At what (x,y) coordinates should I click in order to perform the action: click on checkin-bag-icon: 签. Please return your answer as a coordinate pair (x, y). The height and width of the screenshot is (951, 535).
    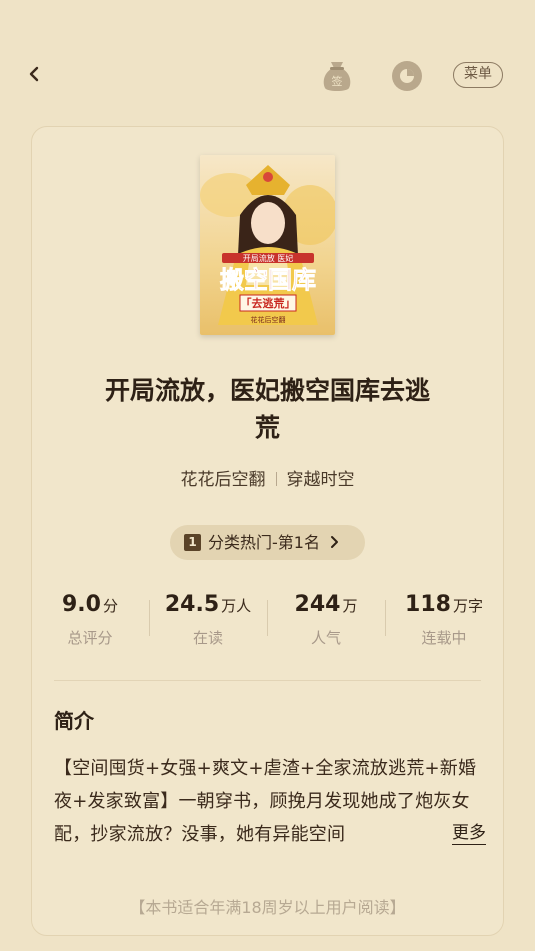
    Looking at the image, I should click on (337, 76).